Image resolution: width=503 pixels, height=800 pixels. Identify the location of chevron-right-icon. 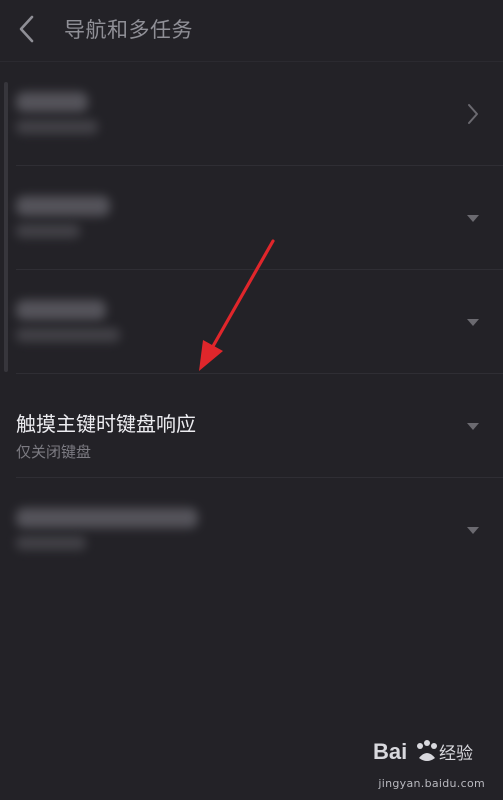
(473, 114).